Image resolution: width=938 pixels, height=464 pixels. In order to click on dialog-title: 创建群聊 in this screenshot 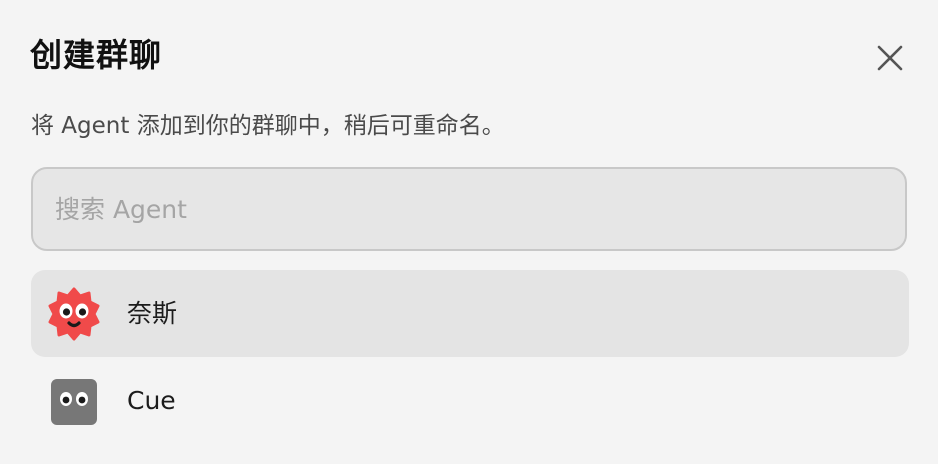, I will do `click(96, 55)`.